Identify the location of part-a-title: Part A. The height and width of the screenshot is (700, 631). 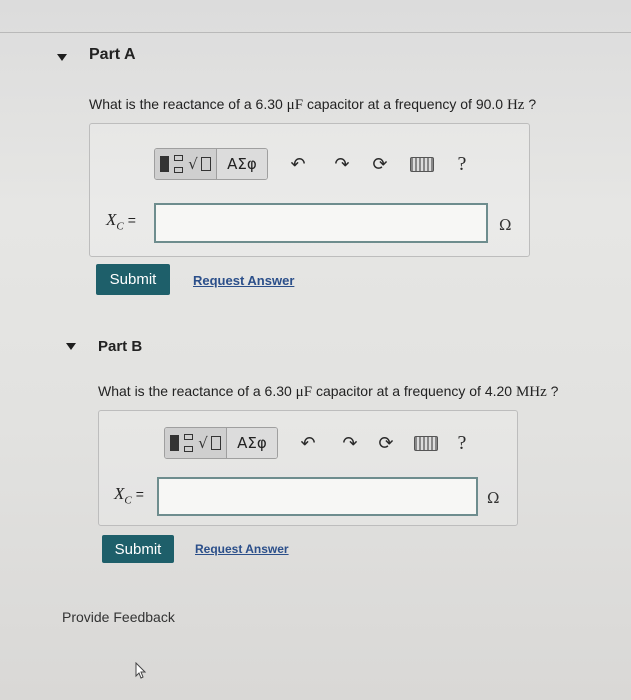
(112, 55).